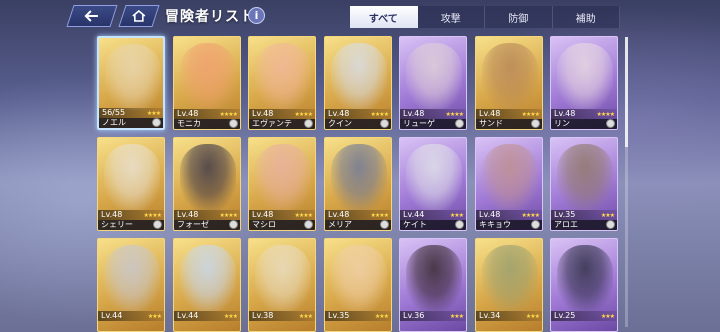  I want to click on back-arrow-icon, so click(92, 16).